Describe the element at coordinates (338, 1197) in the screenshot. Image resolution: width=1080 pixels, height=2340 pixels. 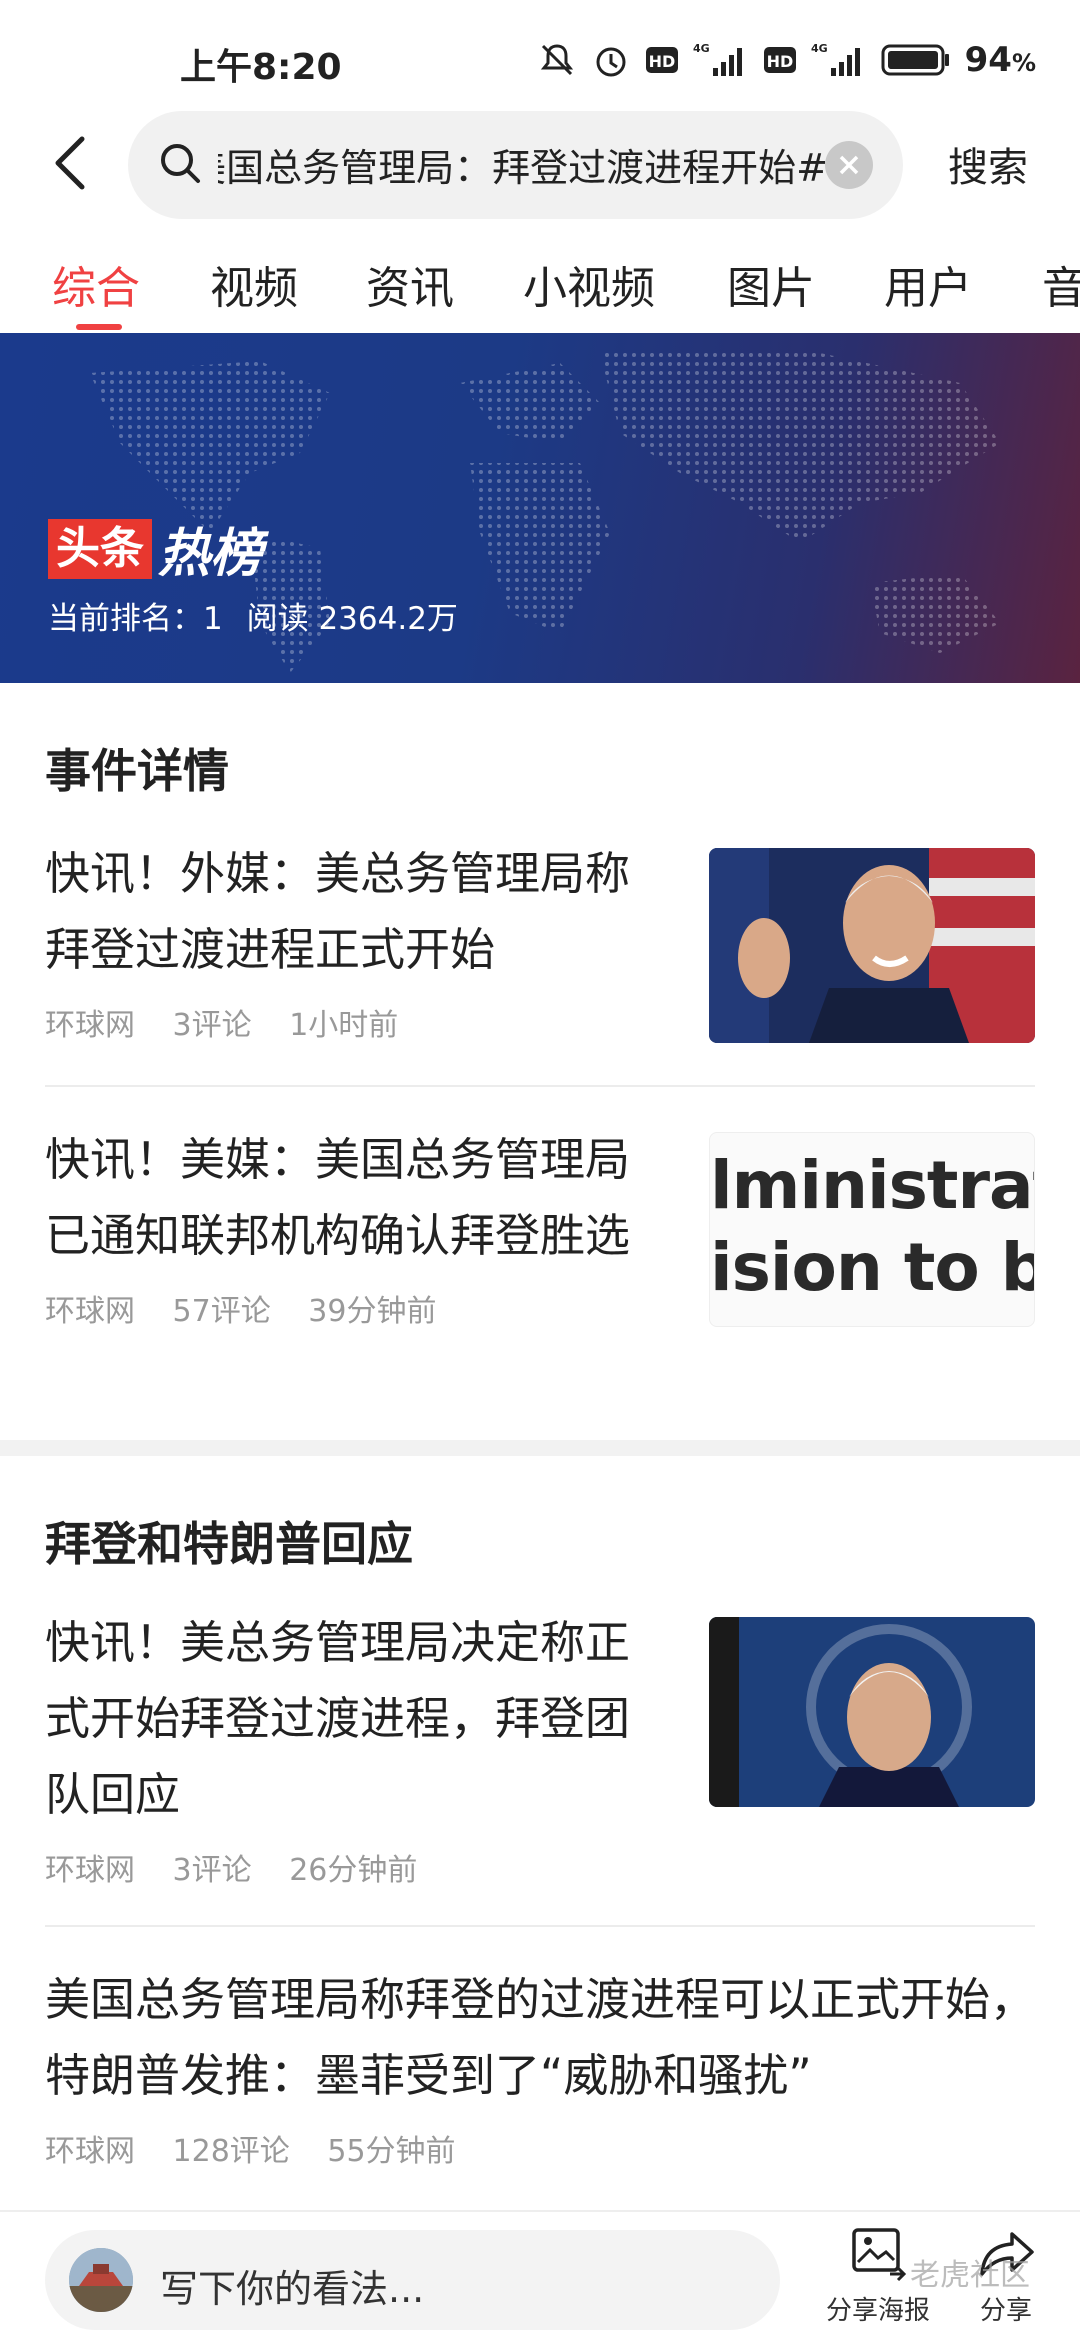
I see `article-title: 快讯！美媒：美国总务管理局已通知联邦机构确认拜登胜选` at that location.